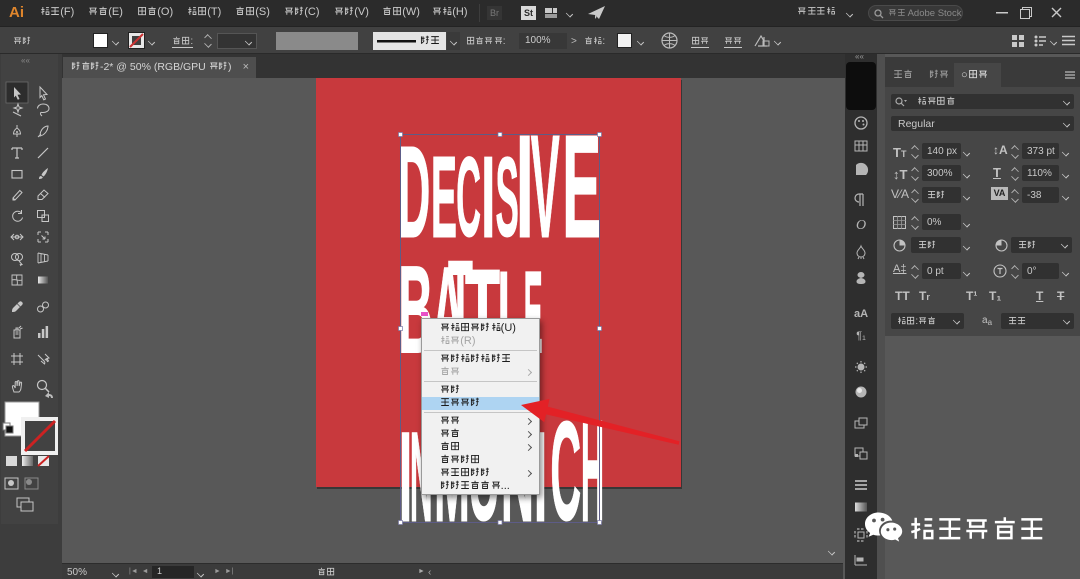  What do you see at coordinates (861, 336) in the screenshot?
I see `svg-text: ¶₁` at bounding box center [861, 336].